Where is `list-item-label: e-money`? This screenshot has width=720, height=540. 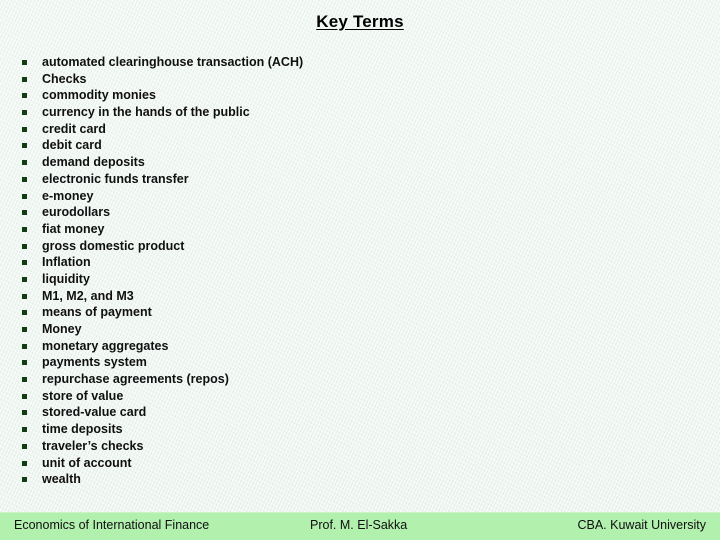
list-item-label: e-money is located at coordinates (68, 195).